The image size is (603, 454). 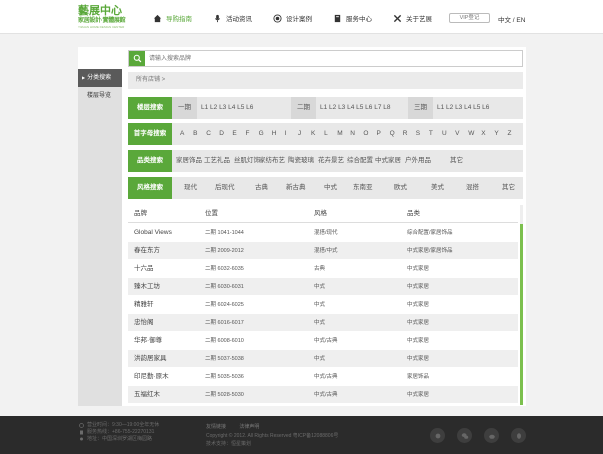 I want to click on letter-option: G, so click(x=261, y=134).